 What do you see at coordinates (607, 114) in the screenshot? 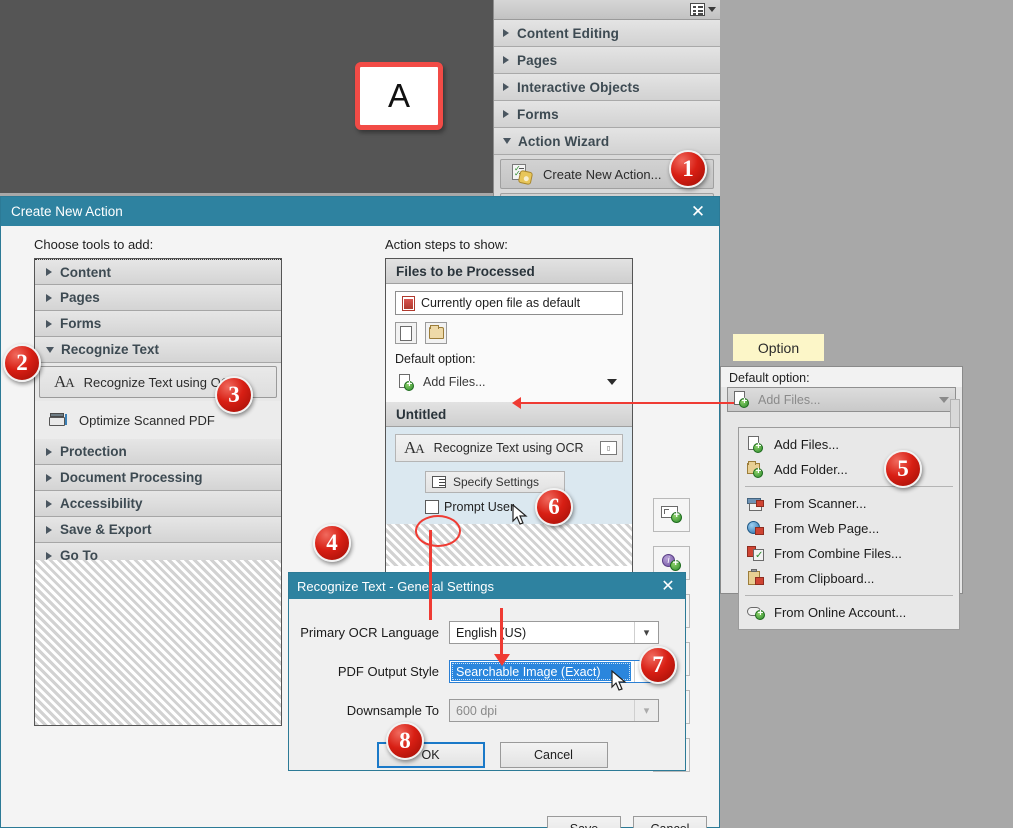
I see `sidebar-section-forms: Forms` at bounding box center [607, 114].